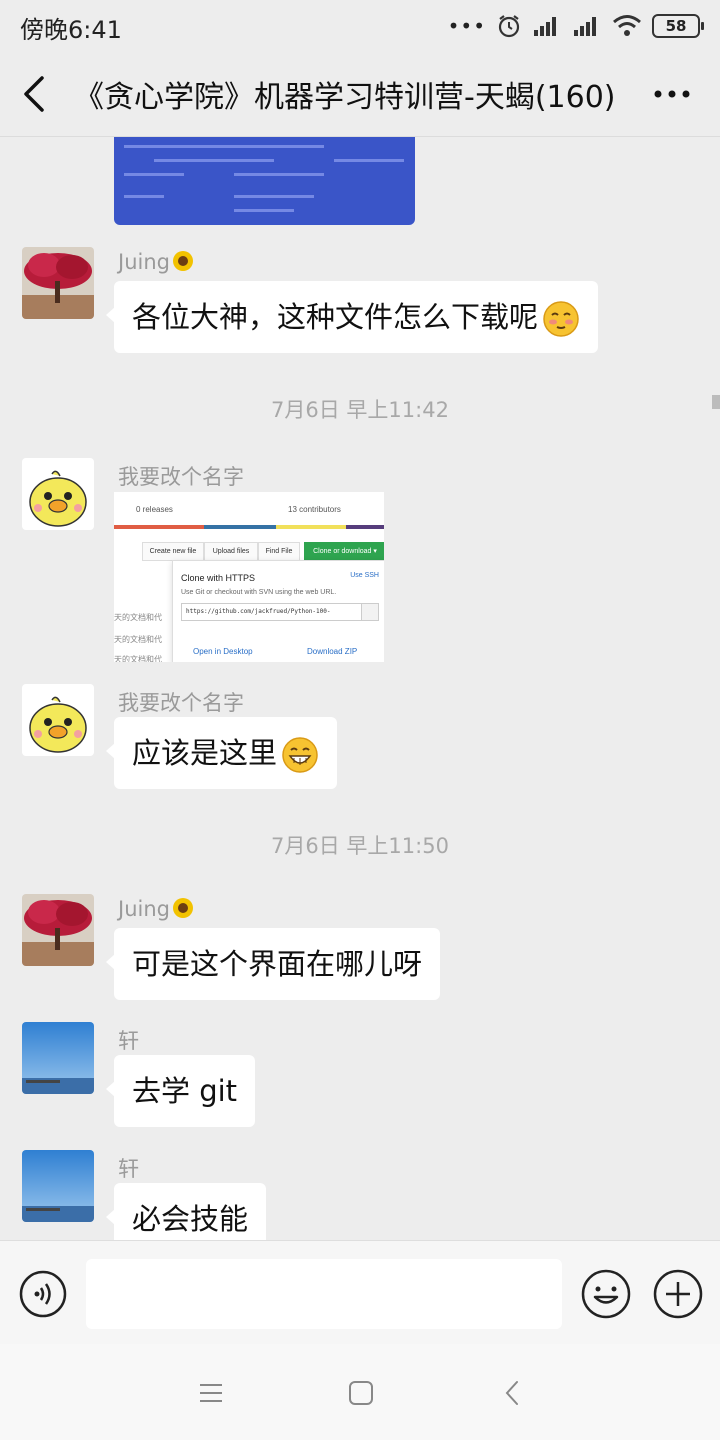 This screenshot has width=720, height=1440. What do you see at coordinates (223, 651) in the screenshot?
I see `open-in-desktop-link: Open in Desktop` at bounding box center [223, 651].